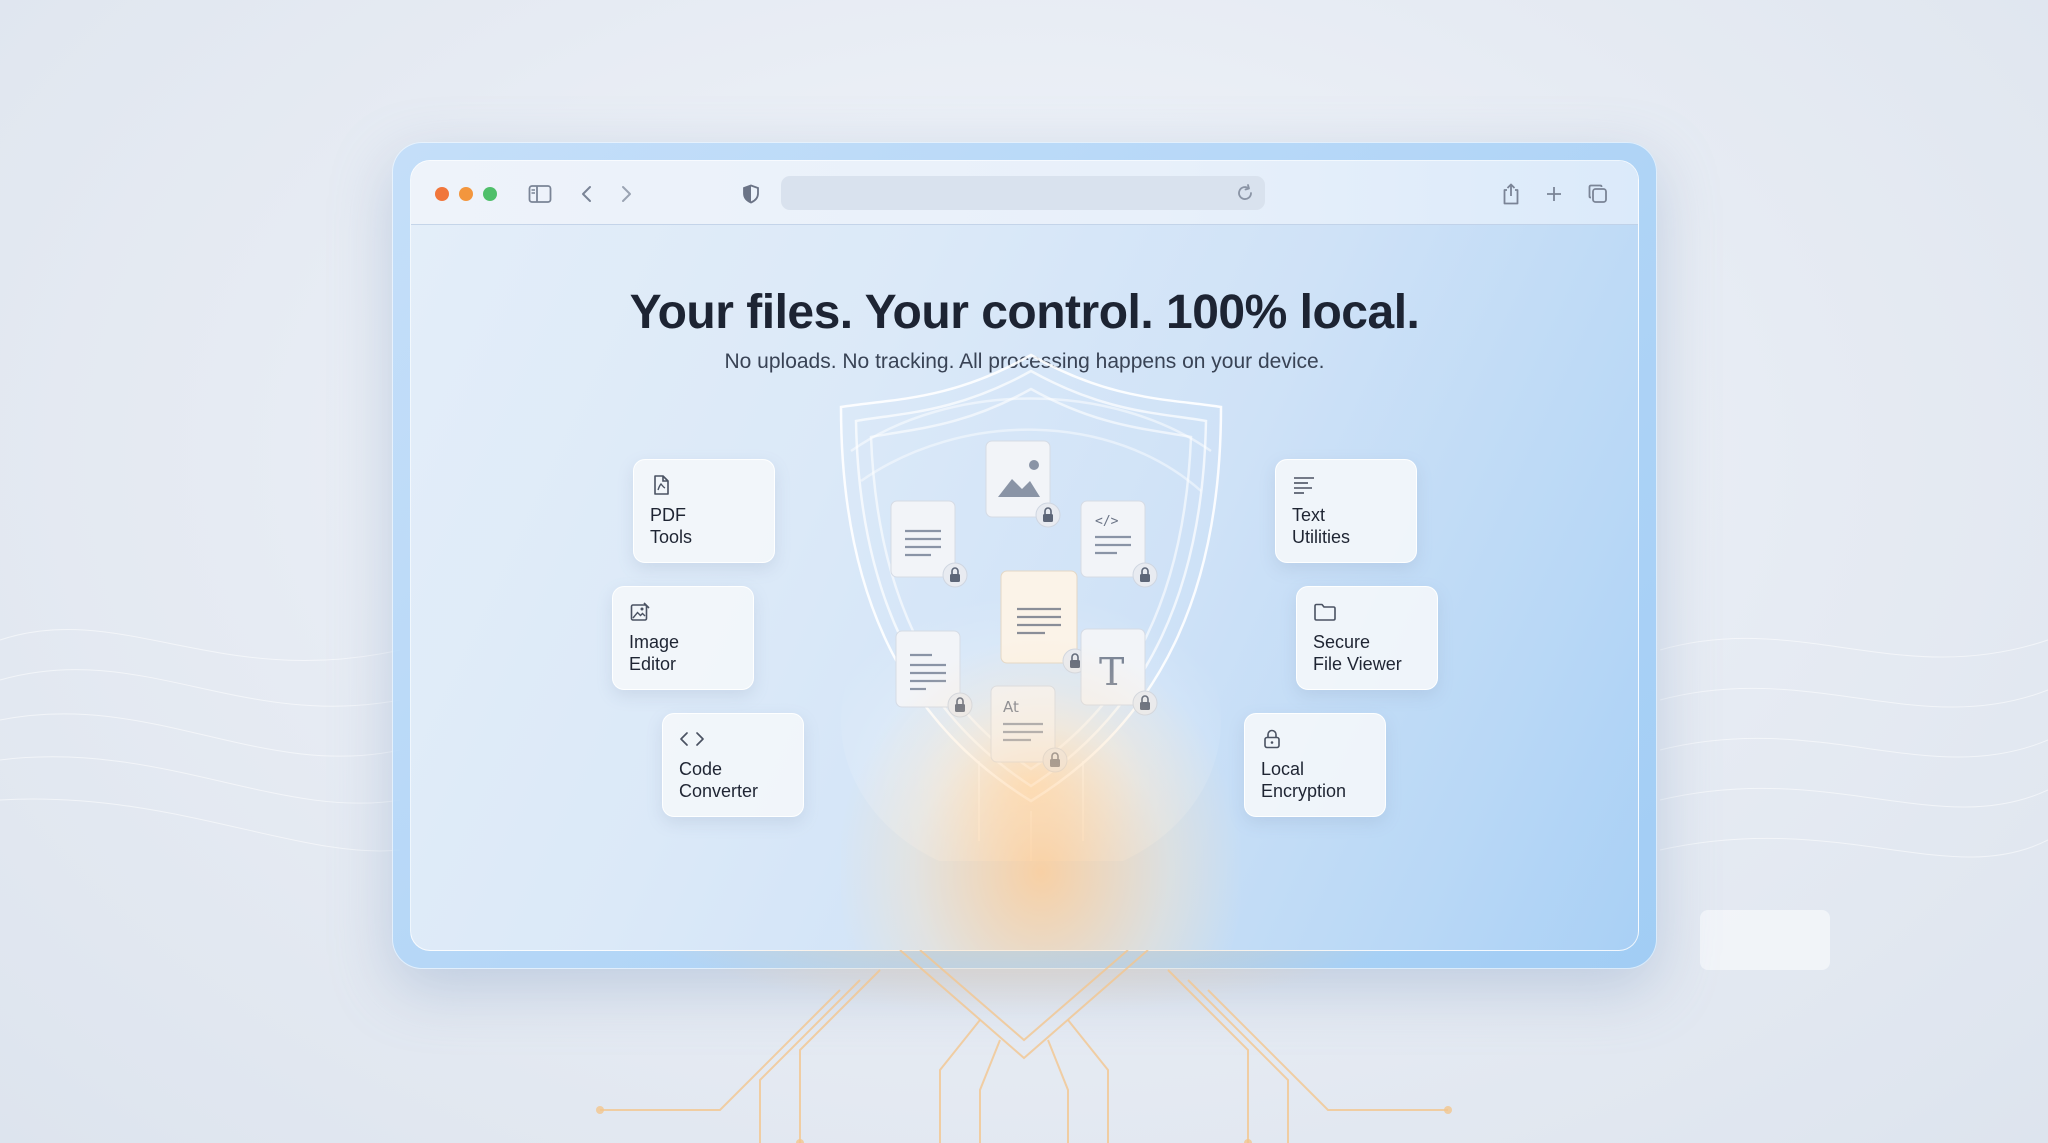 Image resolution: width=2048 pixels, height=1143 pixels. I want to click on svg-text: T, so click(1111, 672).